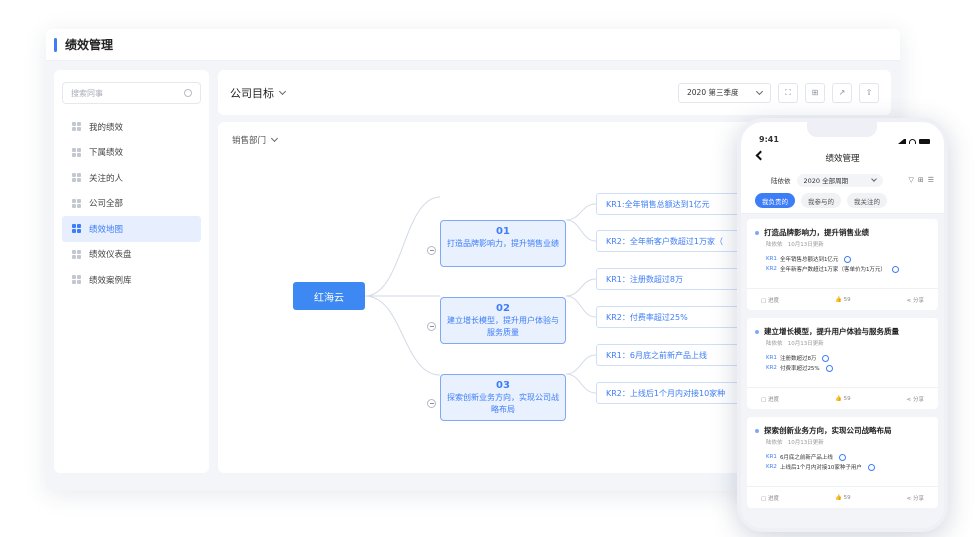  I want to click on objective-node: 02 建立增长模型，提升用户体验与服务质量, so click(503, 320).